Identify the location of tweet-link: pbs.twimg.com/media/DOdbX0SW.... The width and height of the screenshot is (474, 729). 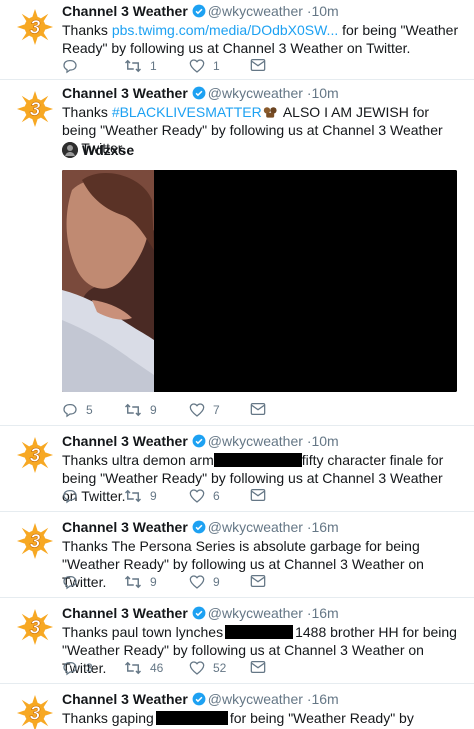
(225, 30).